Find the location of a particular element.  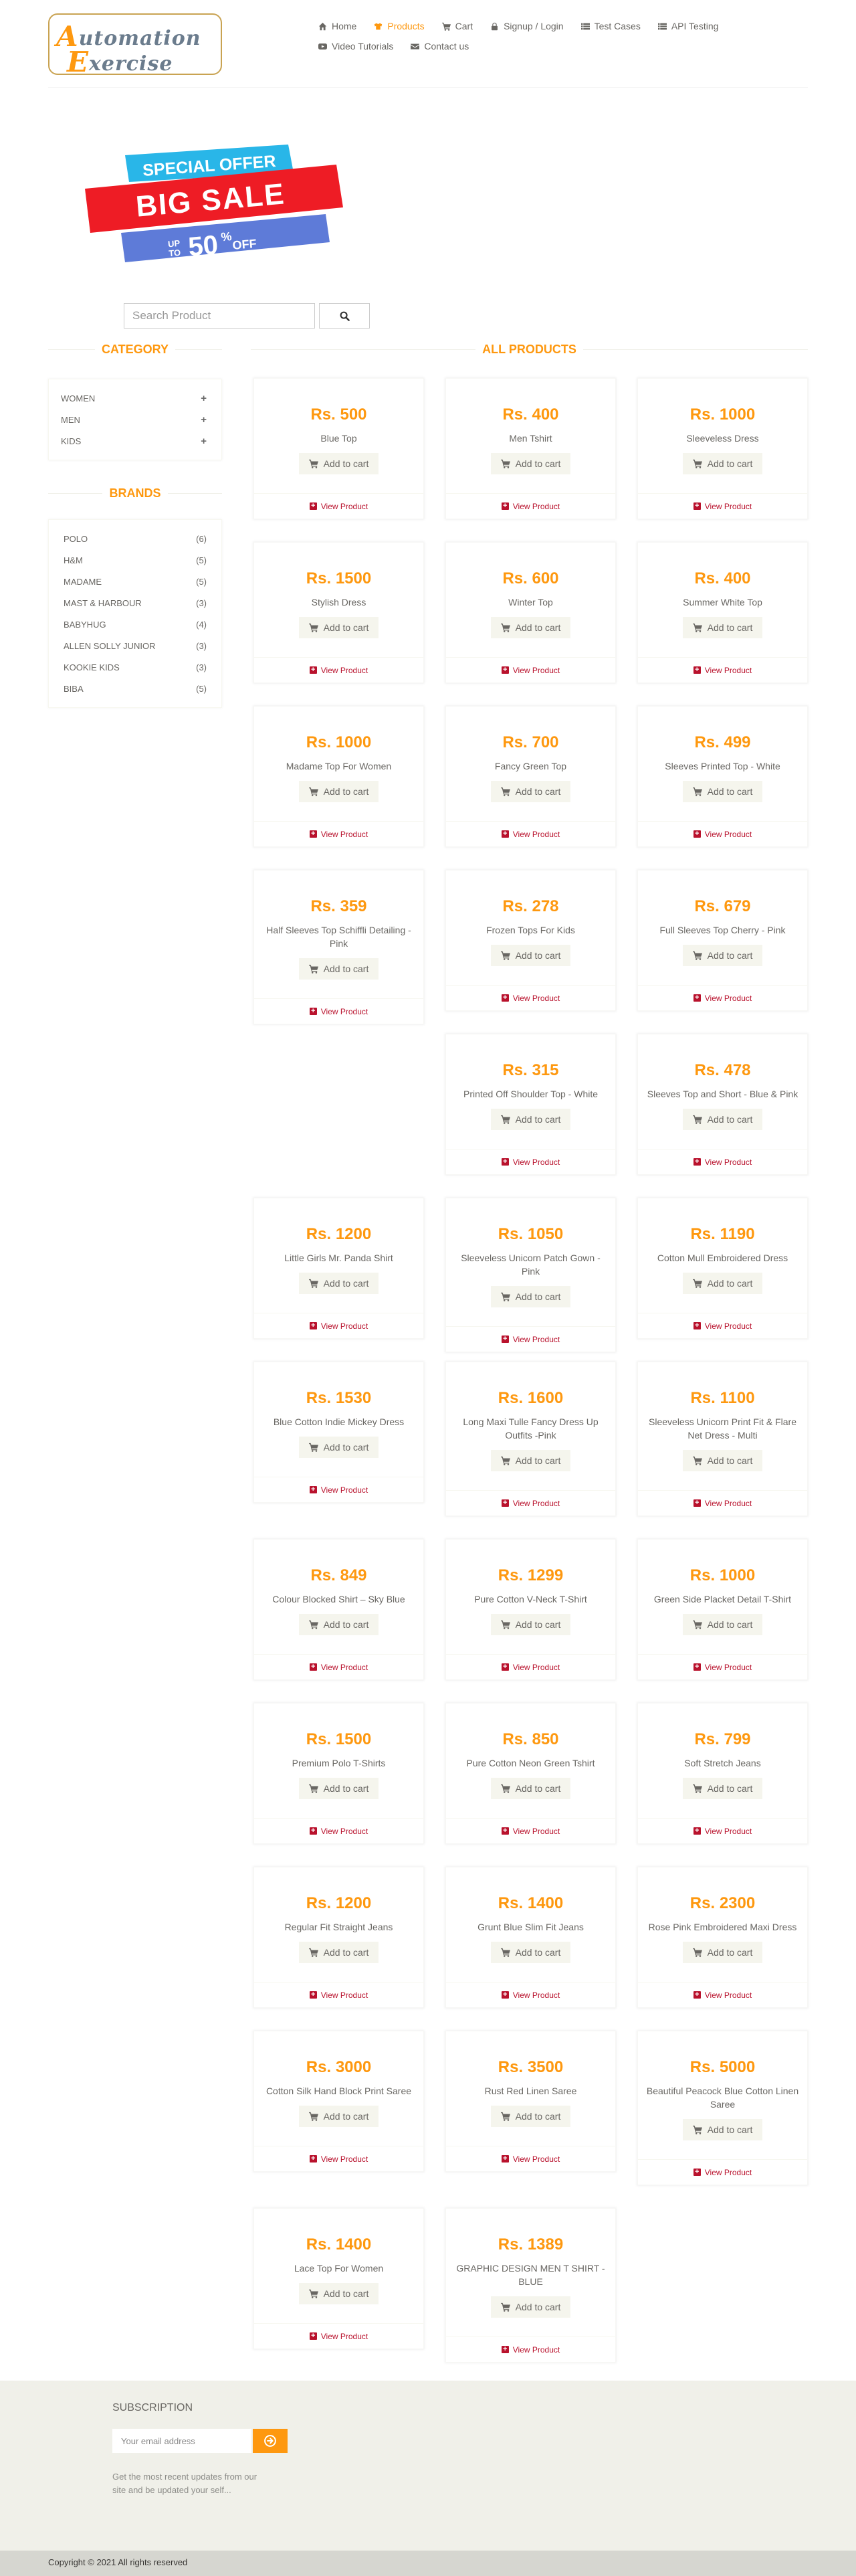

brand-item-madame: Madame (5) is located at coordinates (135, 581).